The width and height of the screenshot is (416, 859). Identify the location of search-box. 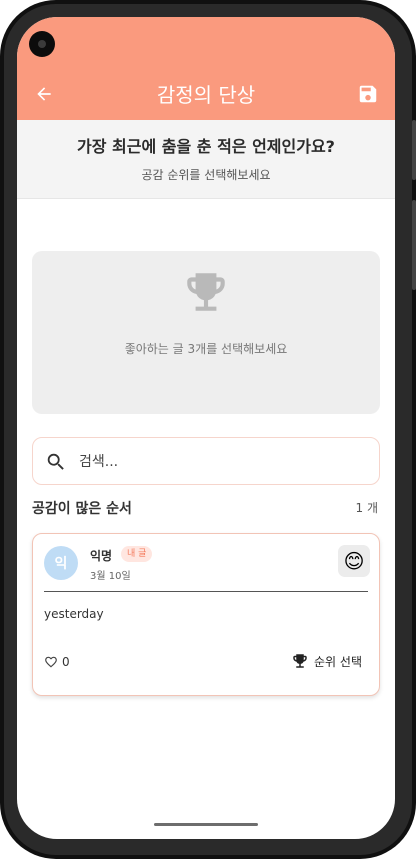
(206, 461).